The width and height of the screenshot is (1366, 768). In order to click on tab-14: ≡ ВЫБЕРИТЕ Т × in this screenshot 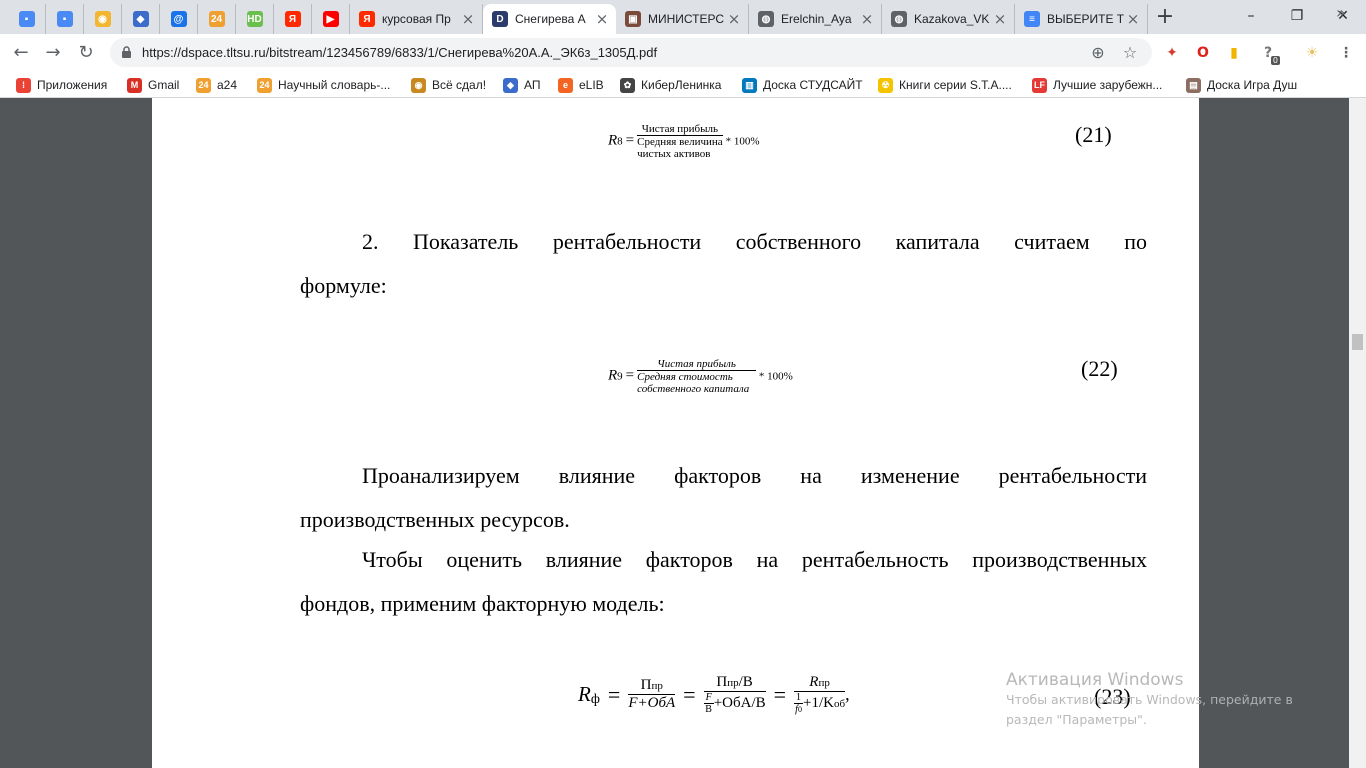, I will do `click(1081, 19)`.